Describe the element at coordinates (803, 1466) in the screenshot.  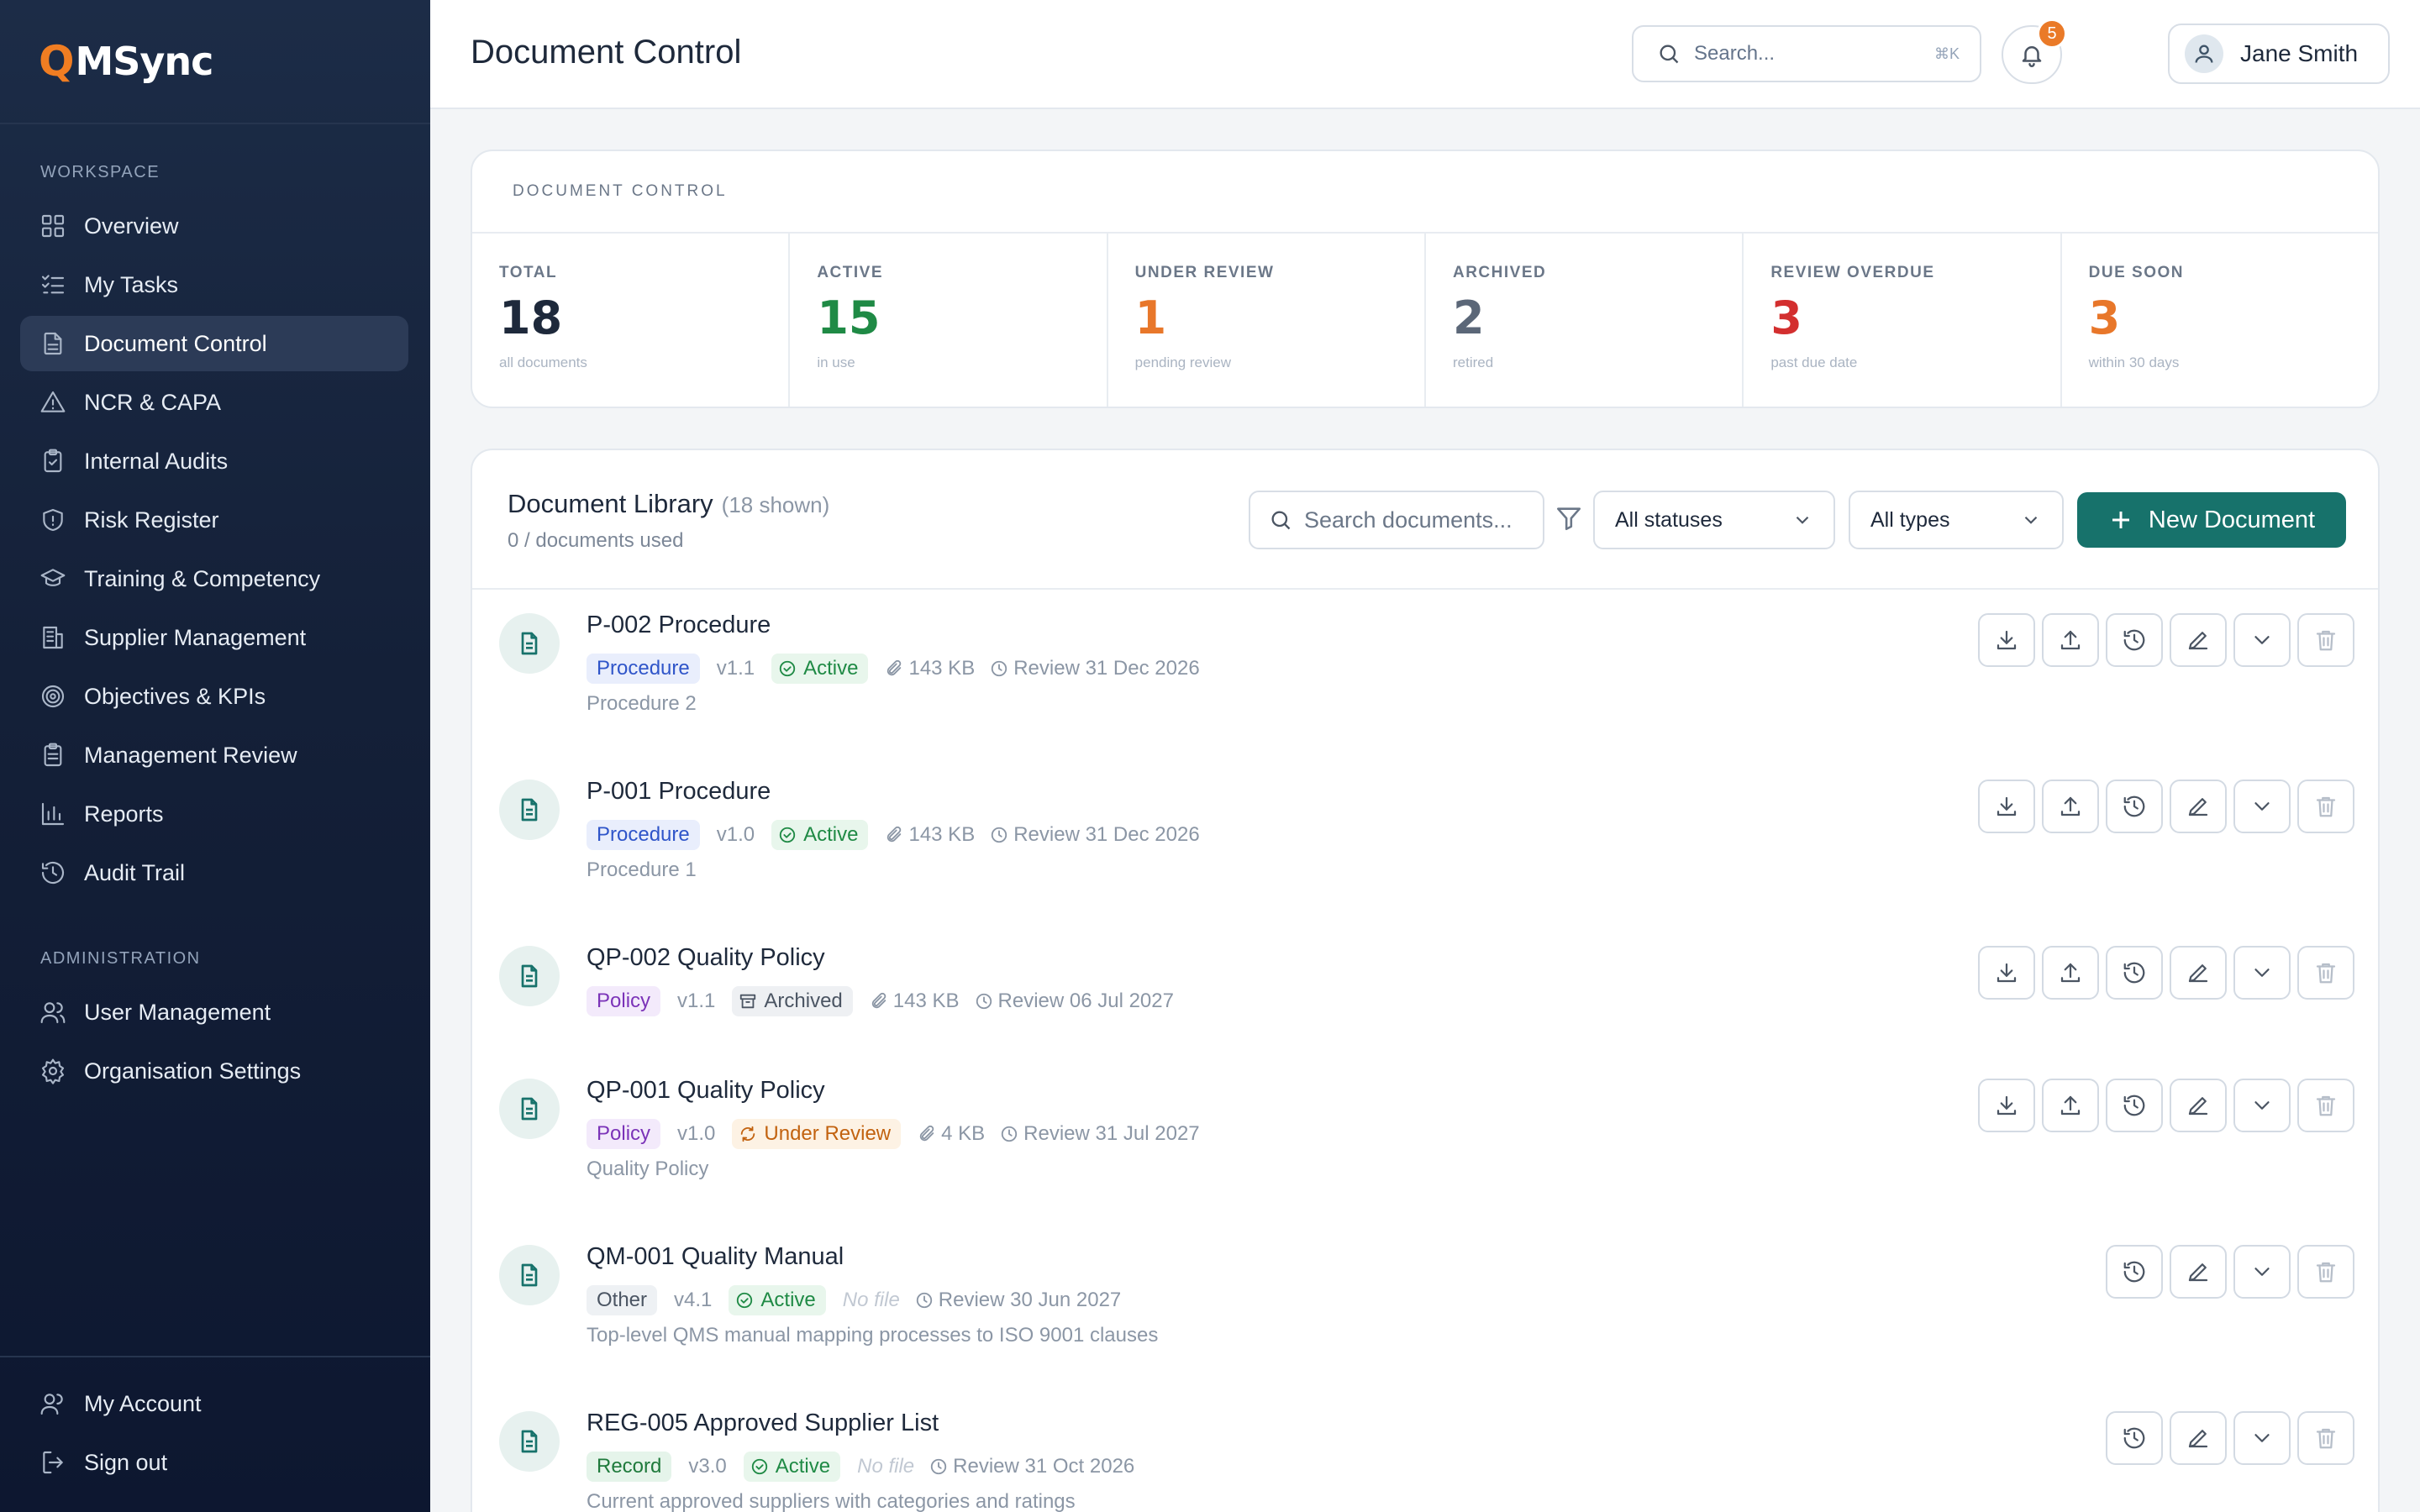
I see `status-text: Active` at that location.